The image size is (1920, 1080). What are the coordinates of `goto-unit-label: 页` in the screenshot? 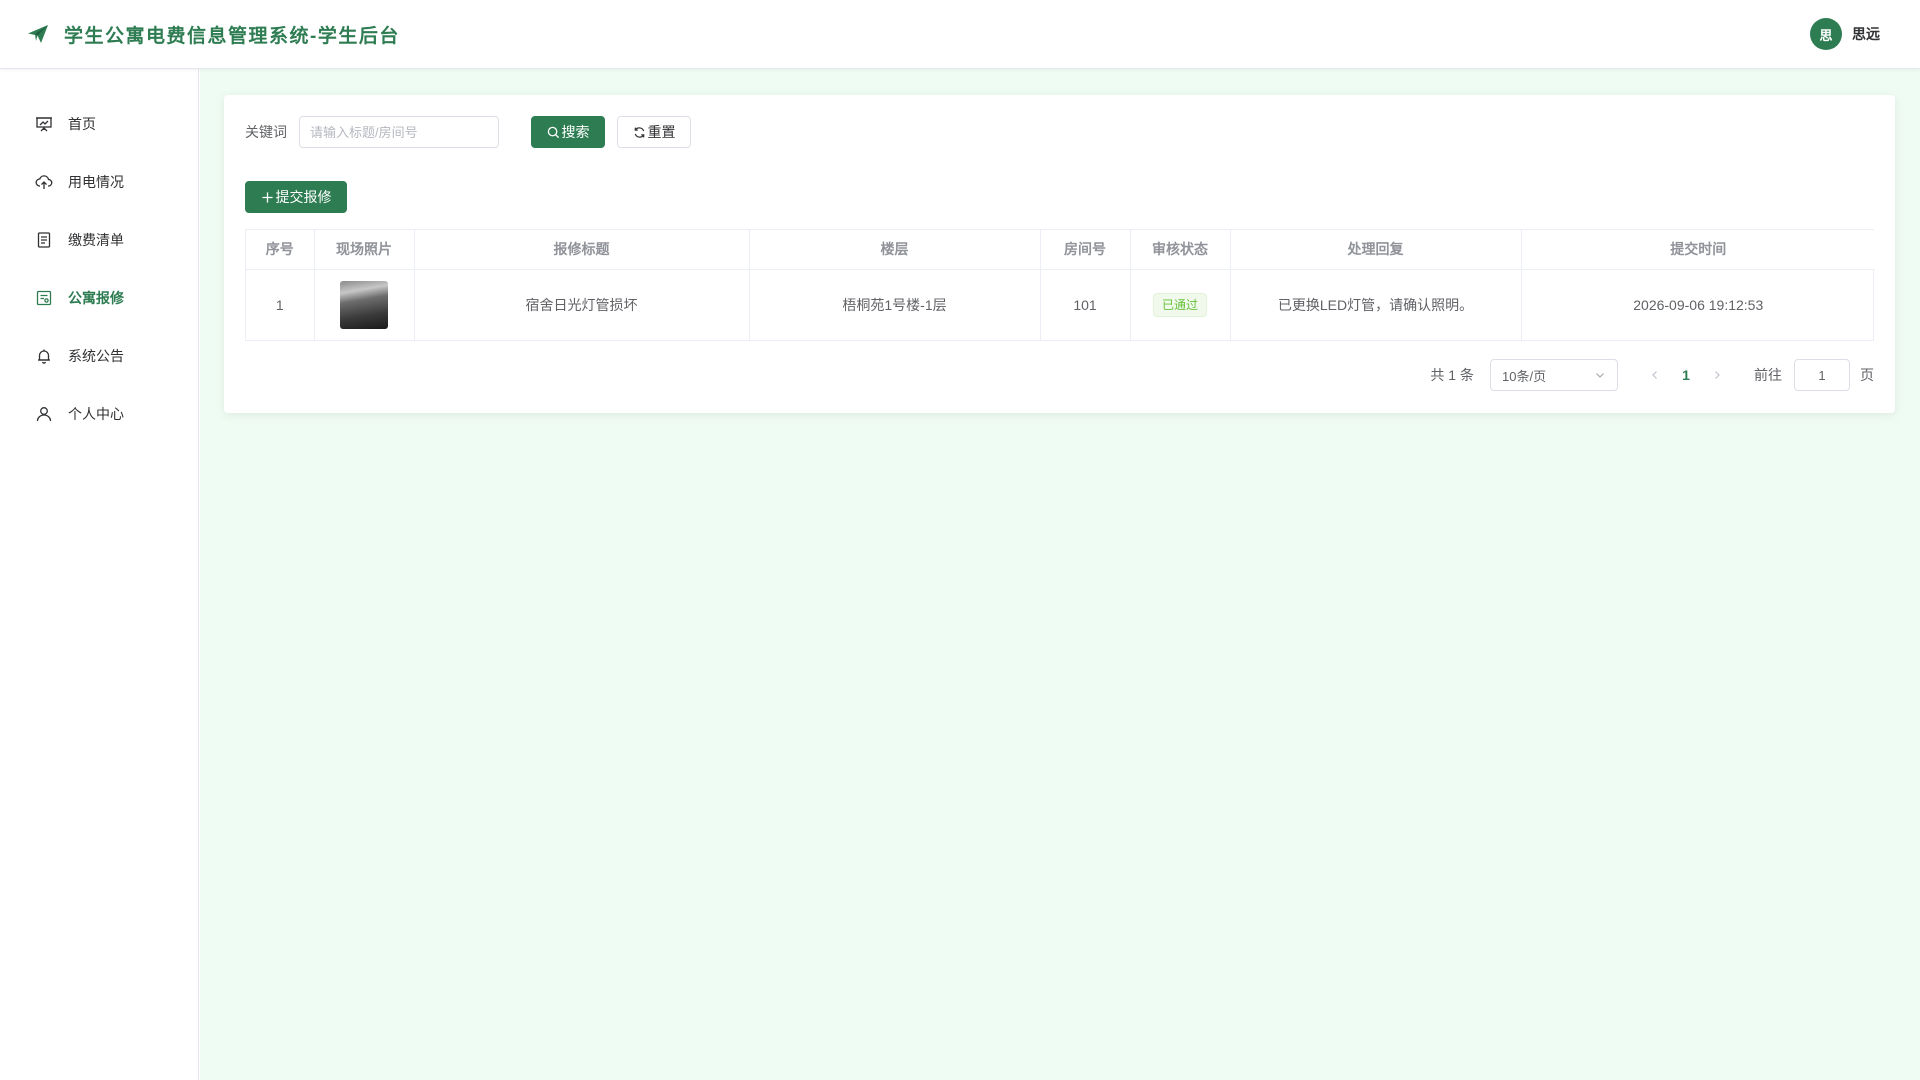 It's located at (1867, 375).